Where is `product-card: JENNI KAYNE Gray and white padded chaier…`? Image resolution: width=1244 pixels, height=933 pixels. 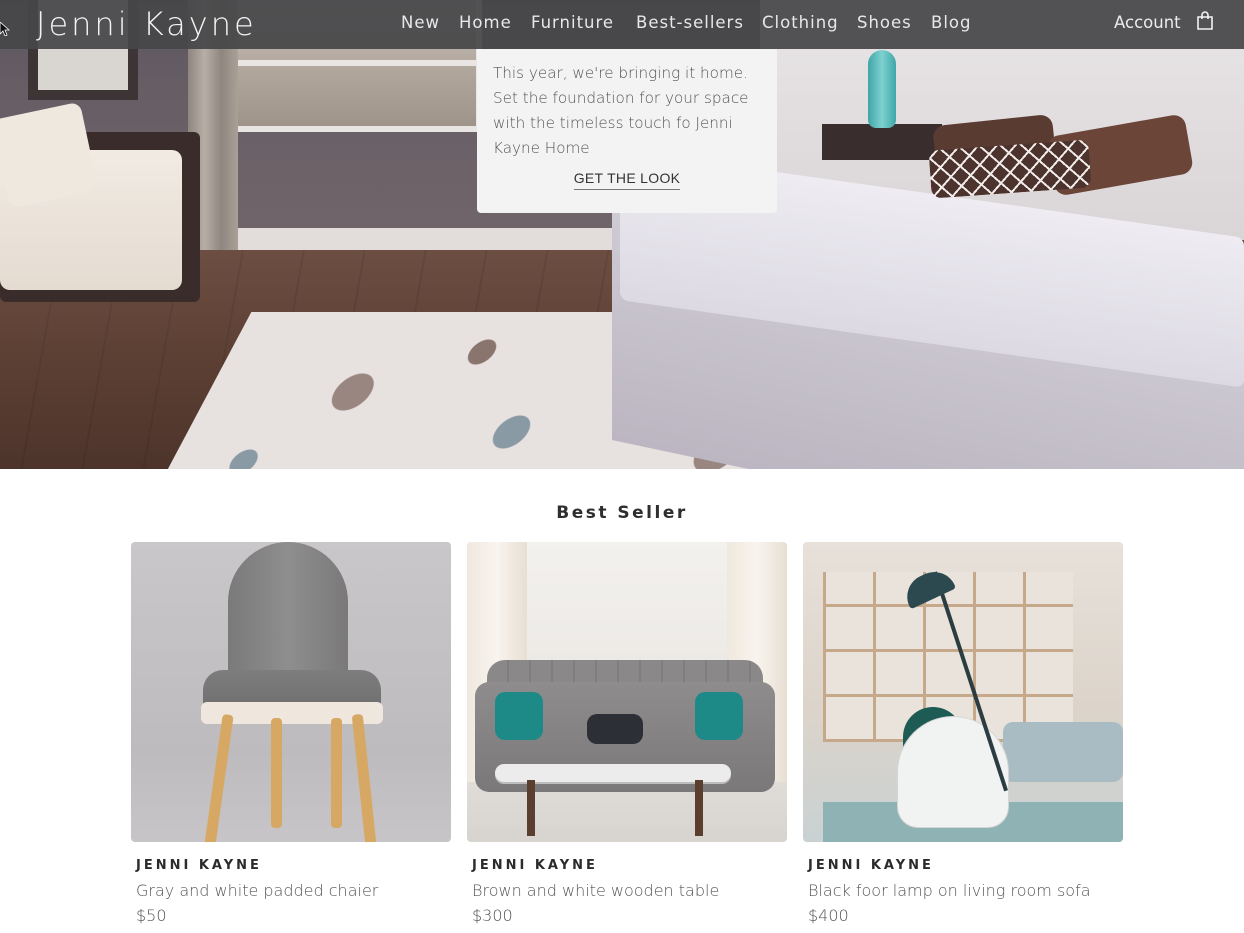
product-card: JENNI KAYNE Gray and white padded chaier… is located at coordinates (291, 733).